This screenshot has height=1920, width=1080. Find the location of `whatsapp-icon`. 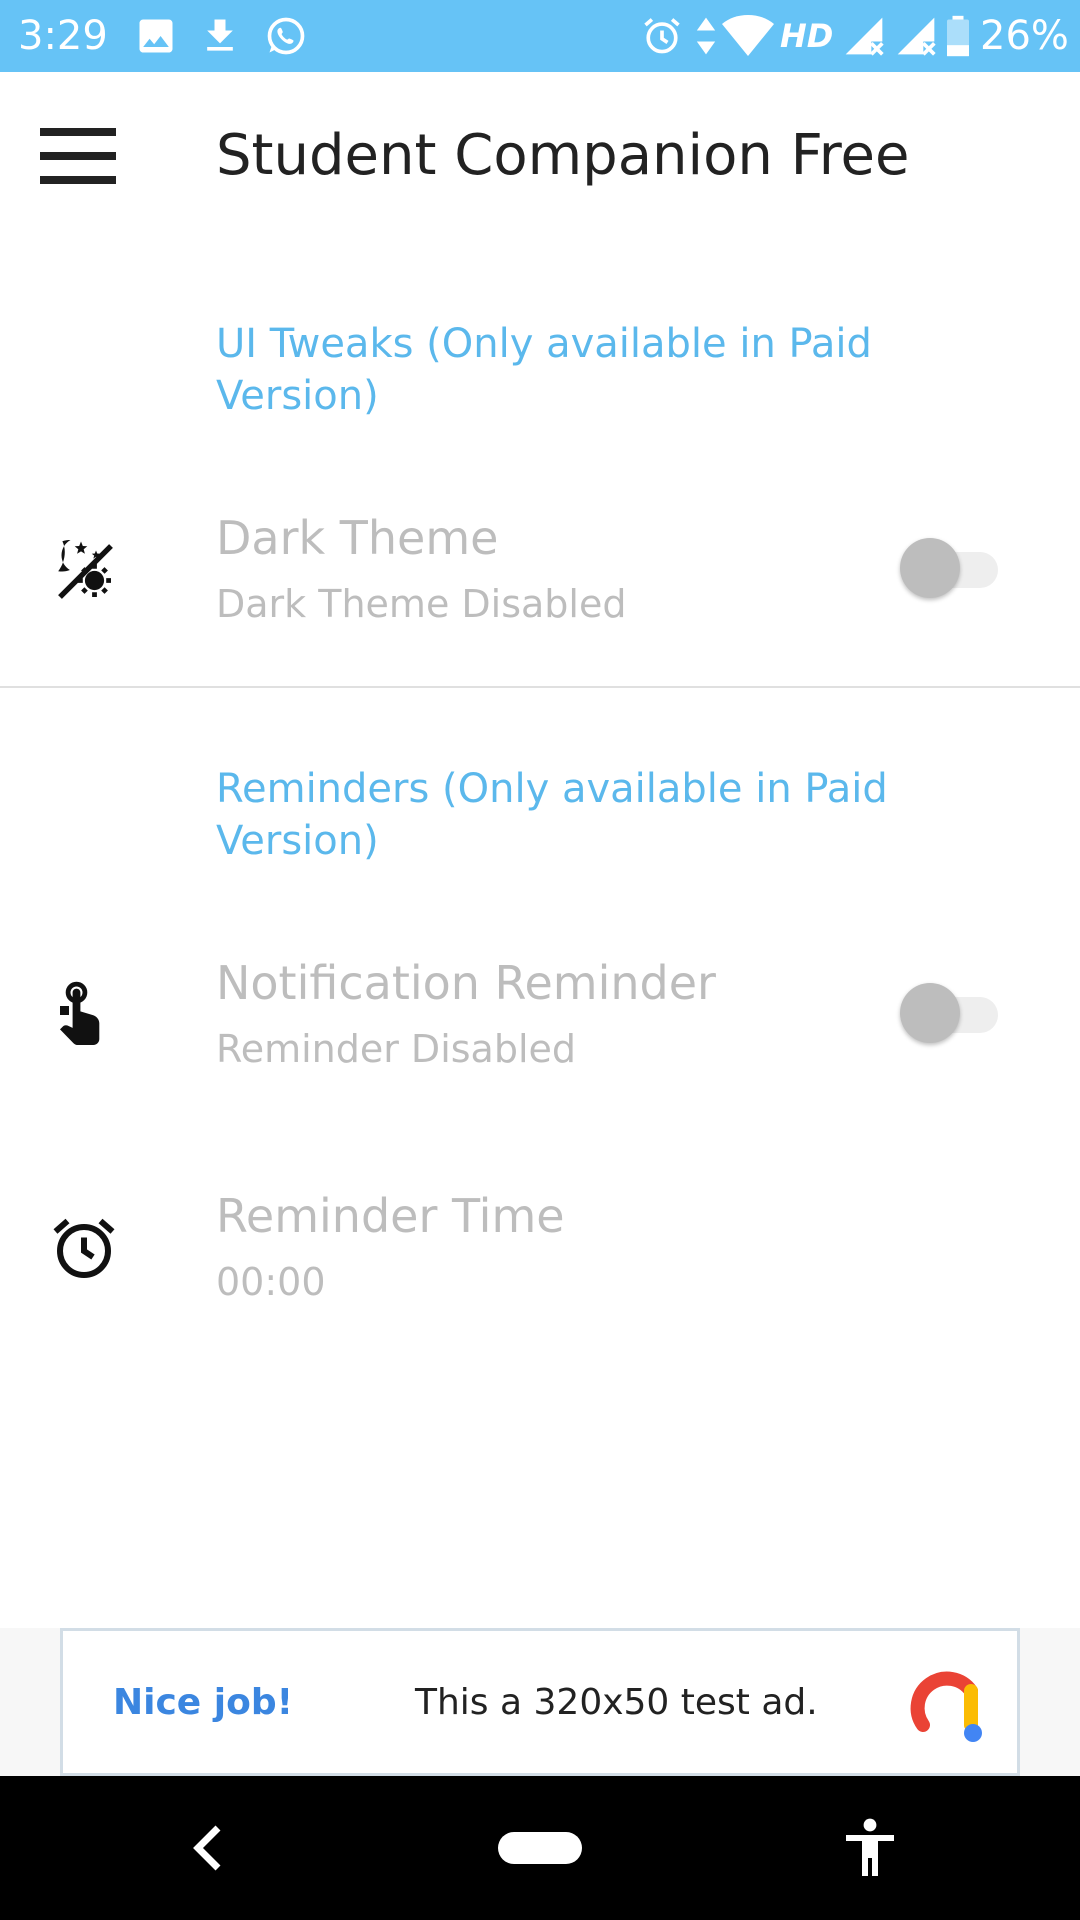

whatsapp-icon is located at coordinates (286, 36).